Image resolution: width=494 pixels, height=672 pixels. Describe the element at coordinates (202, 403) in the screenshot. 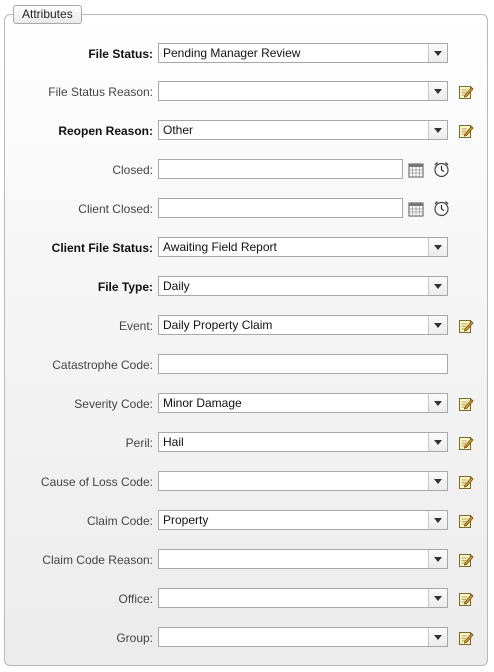

I see `severity-code-value: Minor Damage` at that location.